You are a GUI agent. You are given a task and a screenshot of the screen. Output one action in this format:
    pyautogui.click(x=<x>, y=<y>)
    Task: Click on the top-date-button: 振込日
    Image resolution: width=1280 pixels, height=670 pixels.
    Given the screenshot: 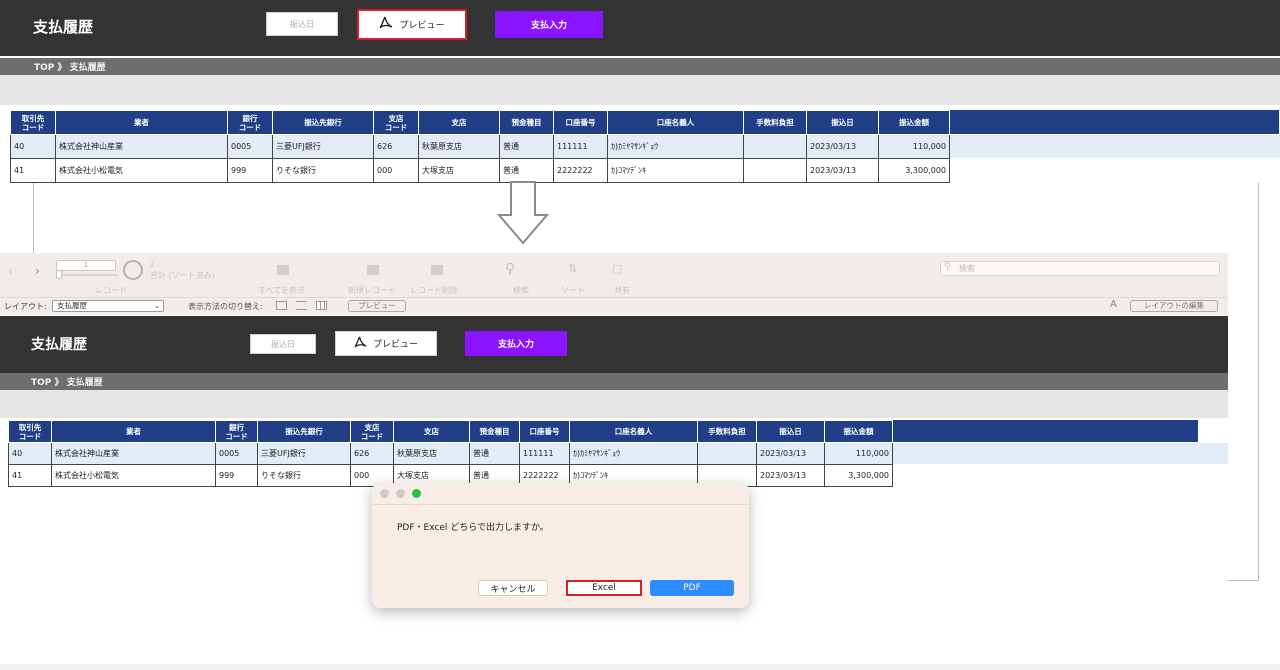 What is the action you would take?
    pyautogui.click(x=302, y=24)
    